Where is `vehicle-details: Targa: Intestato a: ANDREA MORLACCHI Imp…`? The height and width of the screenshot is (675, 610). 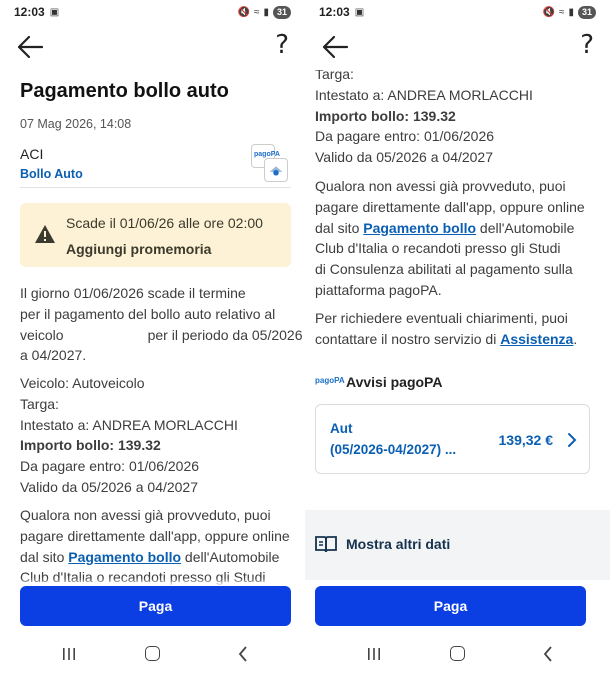 vehicle-details: Targa: Intestato a: ANDREA MORLACCHI Imp… is located at coordinates (455, 117).